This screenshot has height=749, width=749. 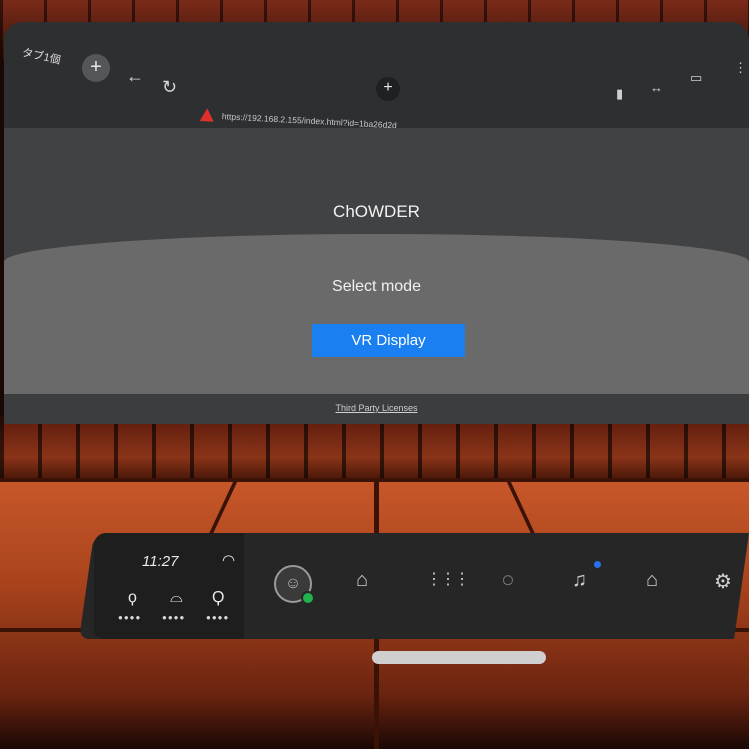 I want to click on right-controller-icon: Ϙ, so click(x=218, y=597).